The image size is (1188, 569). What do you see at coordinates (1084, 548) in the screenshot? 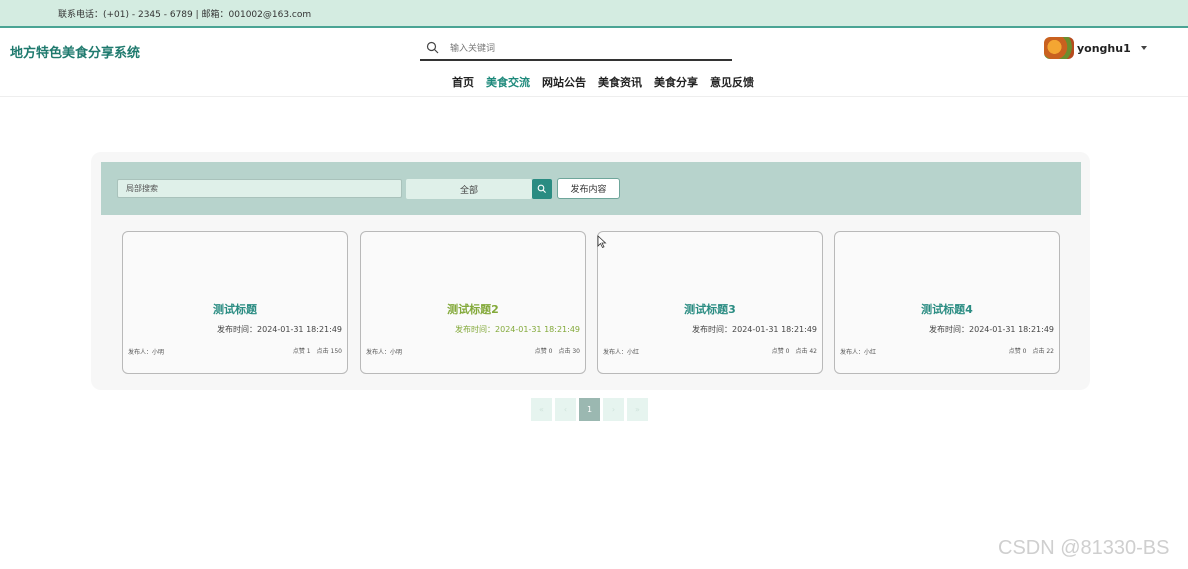
I see `watermark: CSDN @81330-BS` at bounding box center [1084, 548].